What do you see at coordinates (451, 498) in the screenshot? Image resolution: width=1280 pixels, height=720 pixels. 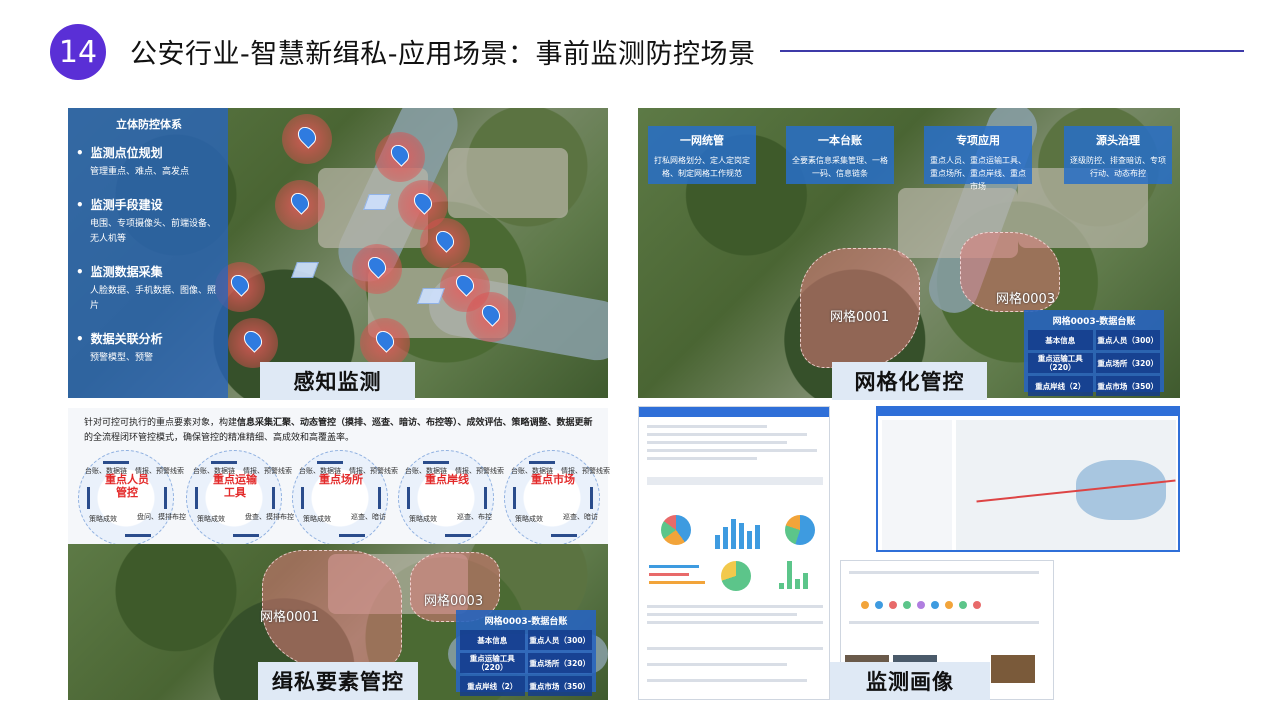 I see `control-loop: 台账、数据链 情报、预警线索 策略成效 巡查、布控 重点岸线` at bounding box center [451, 498].